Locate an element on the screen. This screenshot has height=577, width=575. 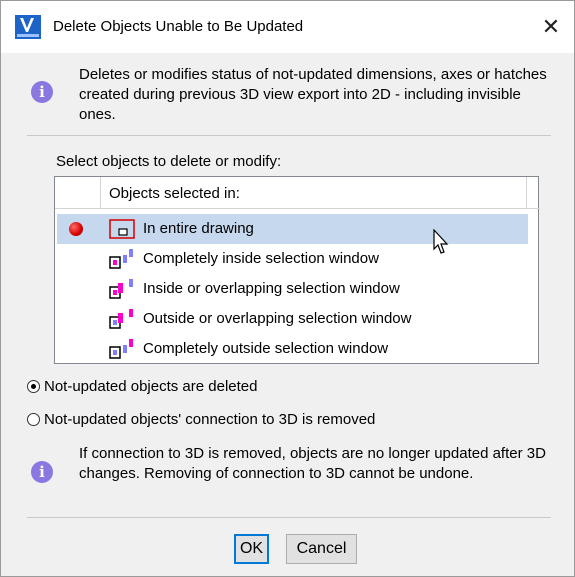
cancel-button: Cancel is located at coordinates (321, 549).